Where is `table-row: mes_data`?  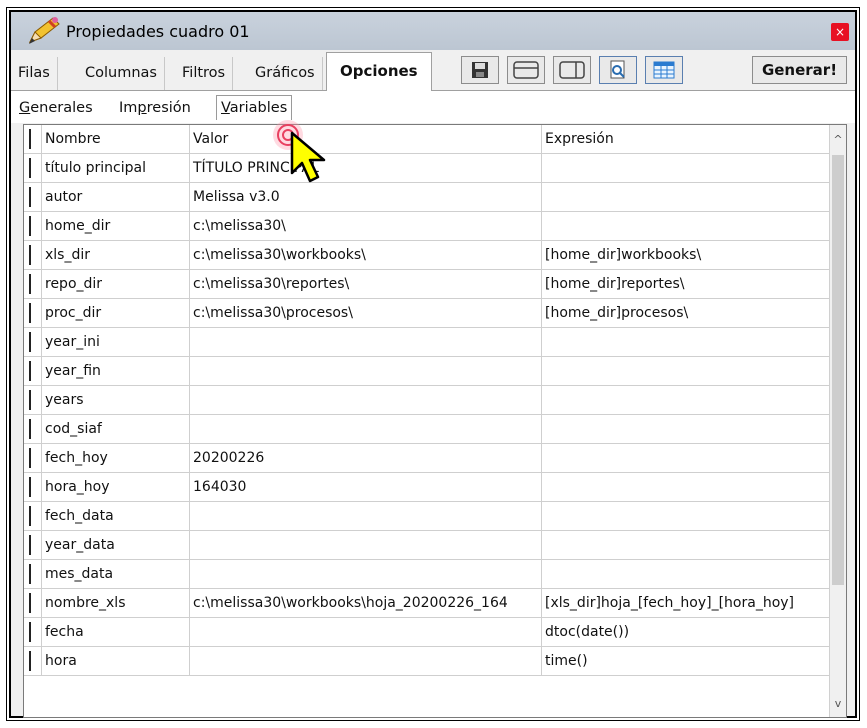
table-row: mes_data is located at coordinates (427, 574).